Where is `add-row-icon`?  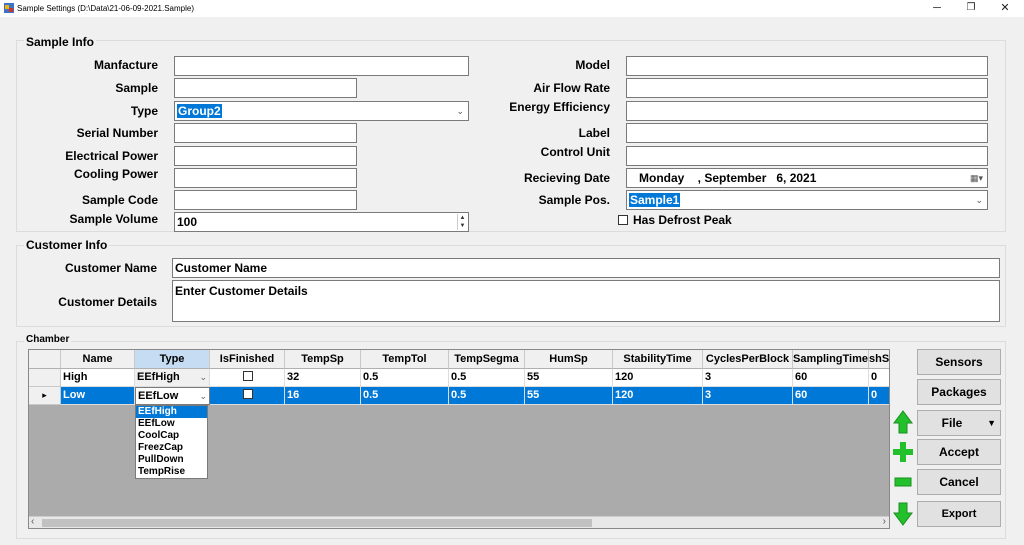
add-row-icon is located at coordinates (903, 452).